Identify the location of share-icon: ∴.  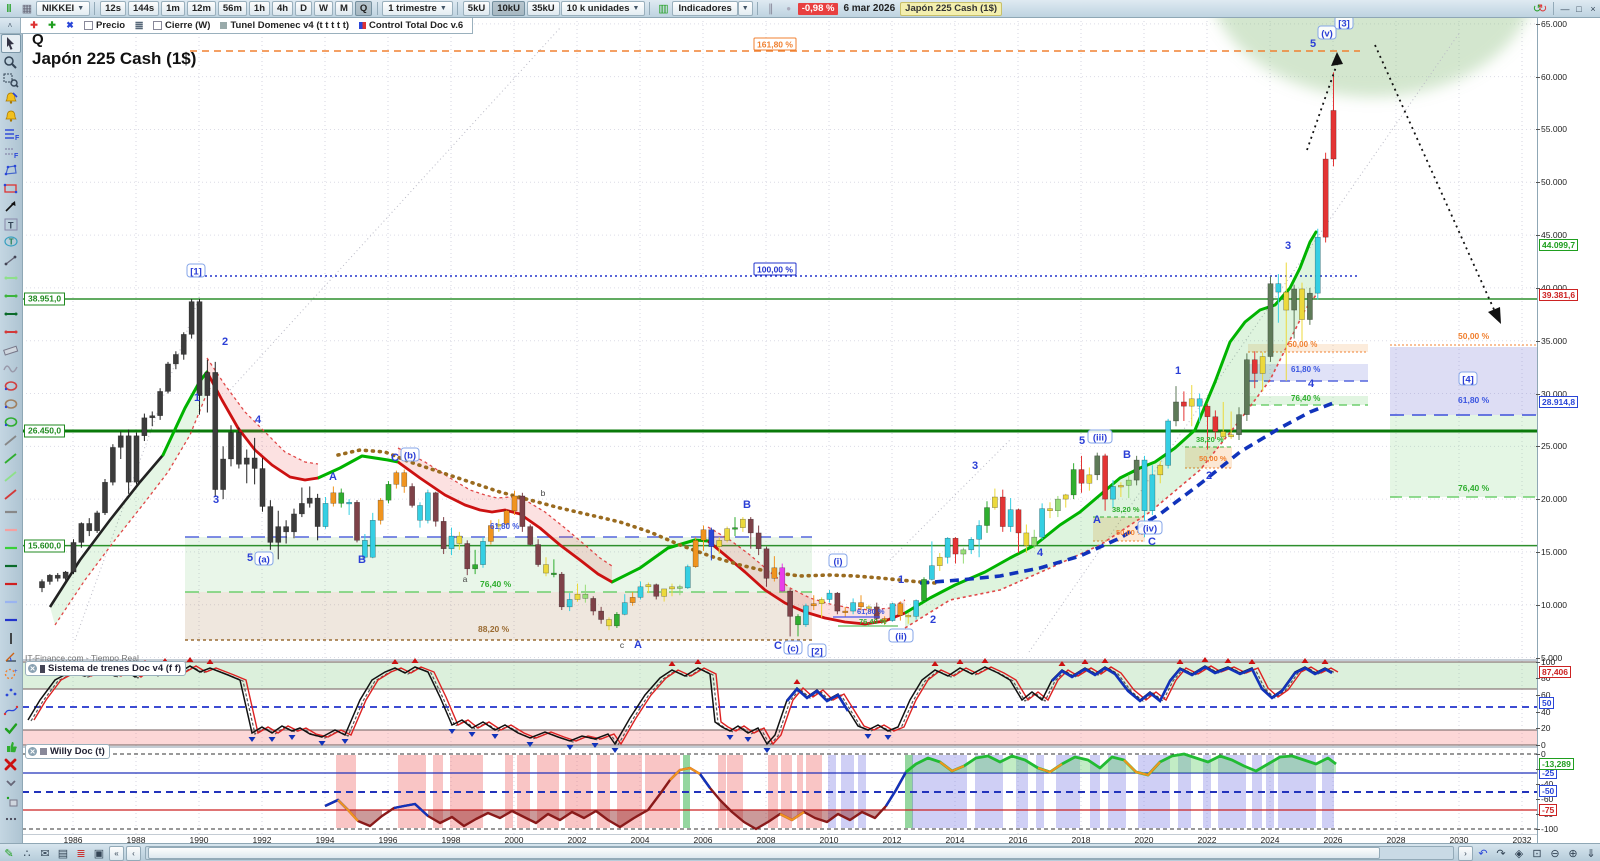
(27, 853).